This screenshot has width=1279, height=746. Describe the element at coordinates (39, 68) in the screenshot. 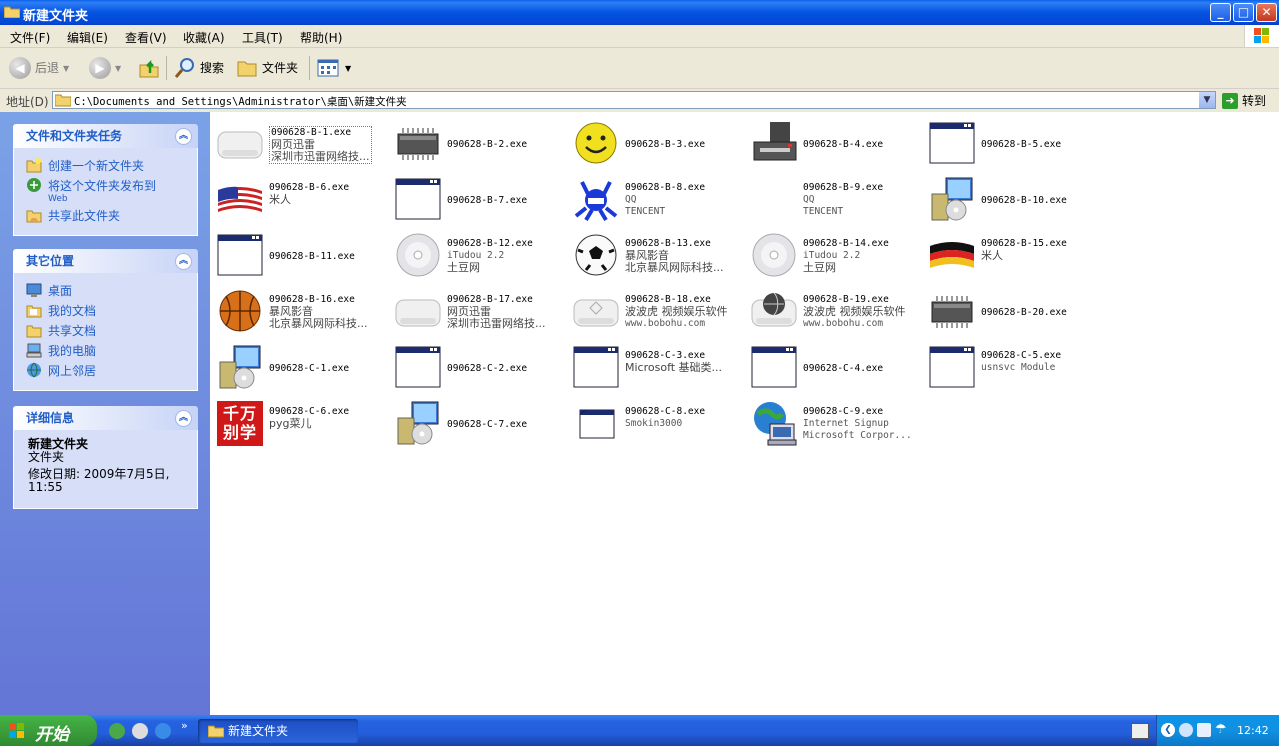

I see `back-button: ◀ 后退 ▼` at that location.